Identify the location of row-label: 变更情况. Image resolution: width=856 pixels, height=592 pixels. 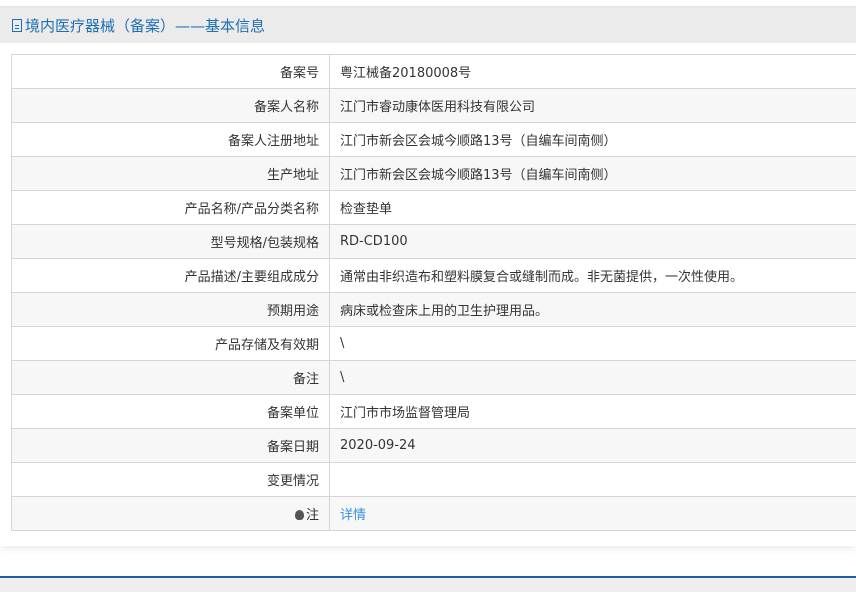
(171, 480).